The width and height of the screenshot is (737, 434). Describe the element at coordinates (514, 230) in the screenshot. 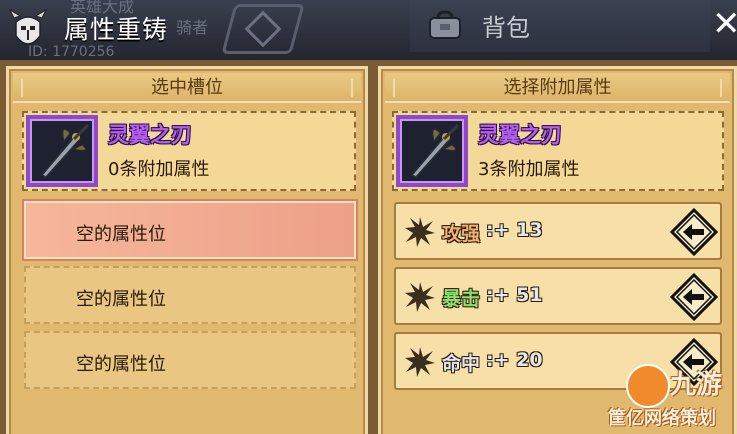

I see `attribute-value: :+ 13` at that location.